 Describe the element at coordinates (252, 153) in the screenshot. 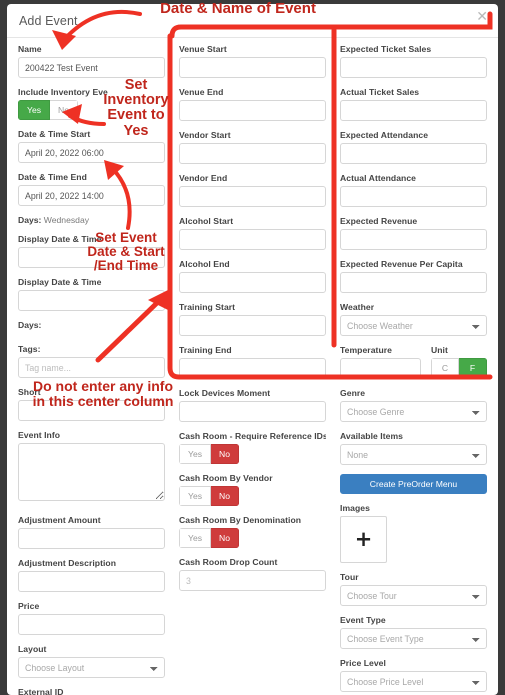

I see `vendor-start-input` at that location.